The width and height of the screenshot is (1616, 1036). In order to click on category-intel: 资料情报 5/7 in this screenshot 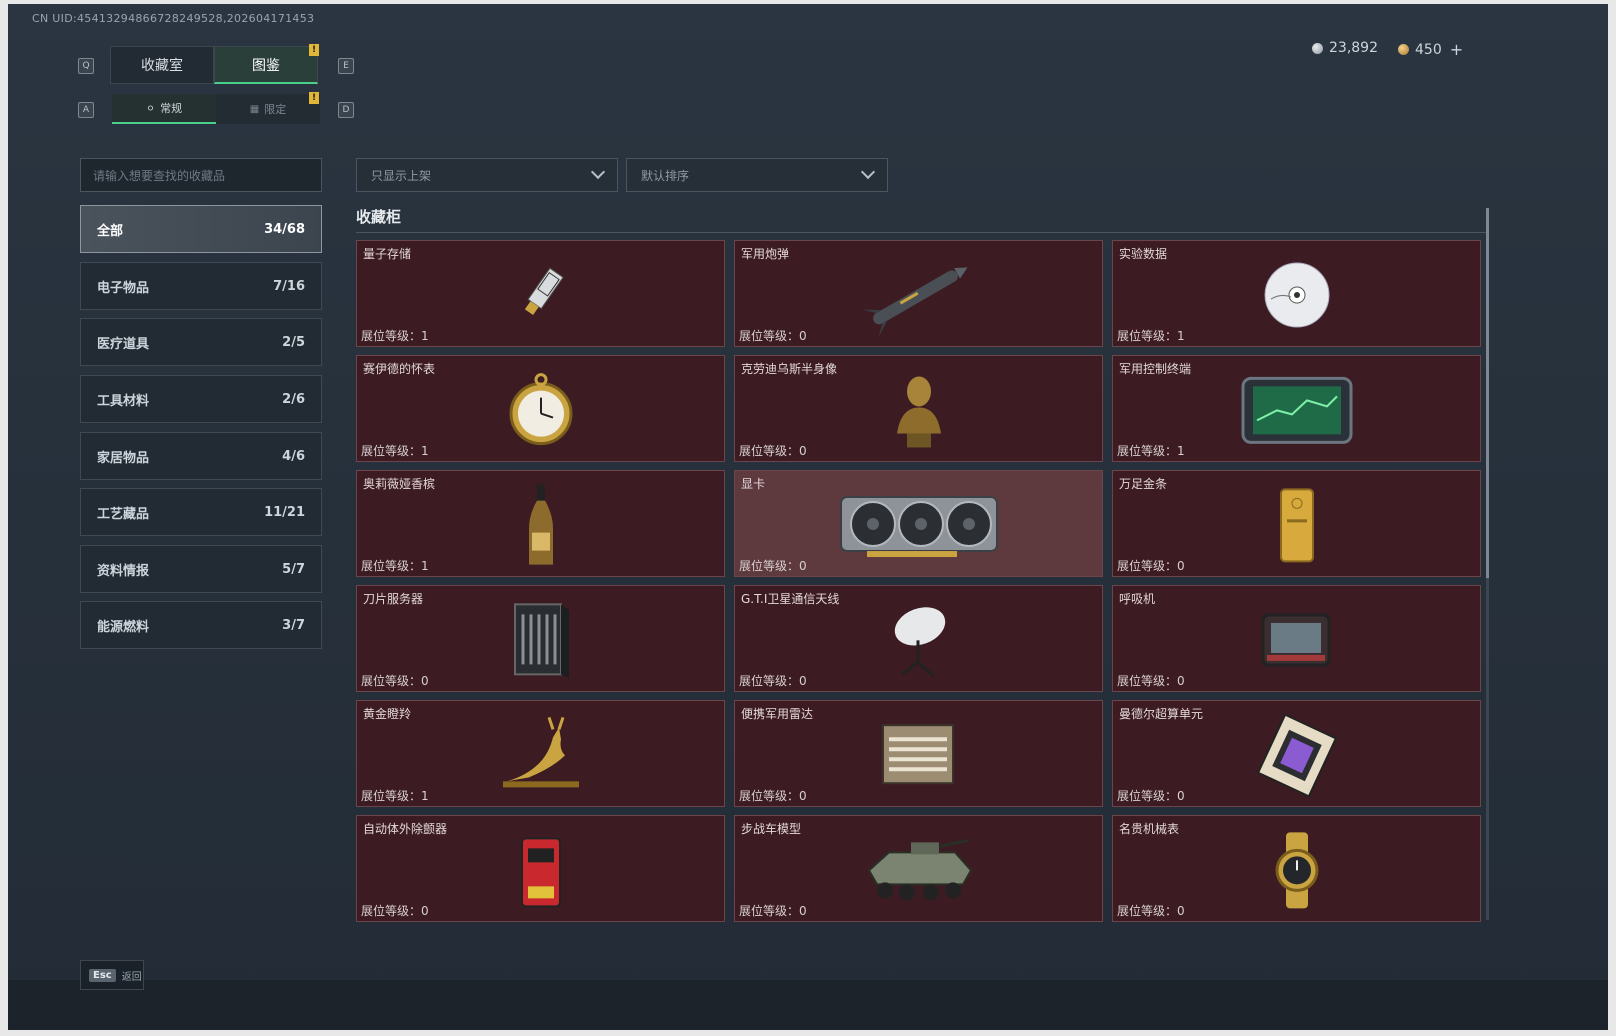, I will do `click(201, 569)`.